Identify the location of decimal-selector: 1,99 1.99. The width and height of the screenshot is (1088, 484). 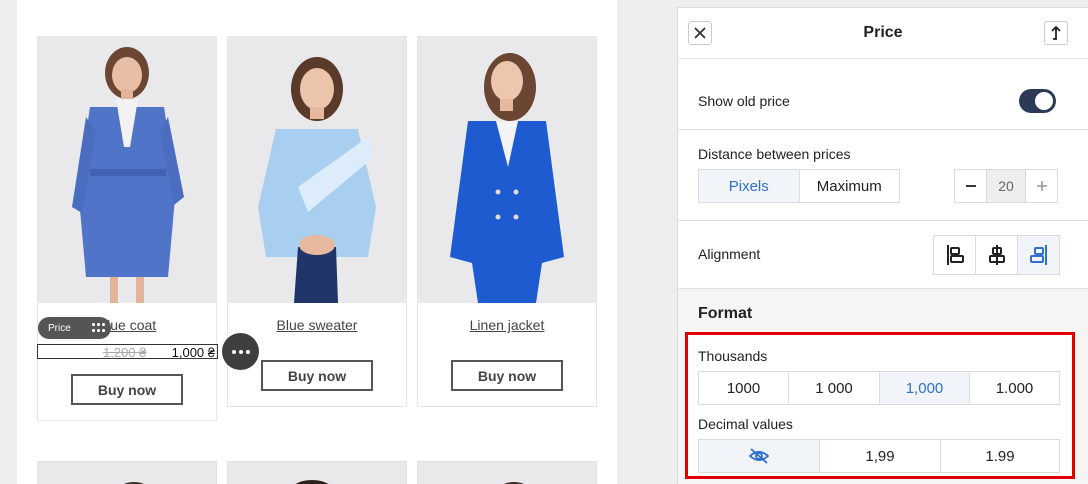
(879, 456).